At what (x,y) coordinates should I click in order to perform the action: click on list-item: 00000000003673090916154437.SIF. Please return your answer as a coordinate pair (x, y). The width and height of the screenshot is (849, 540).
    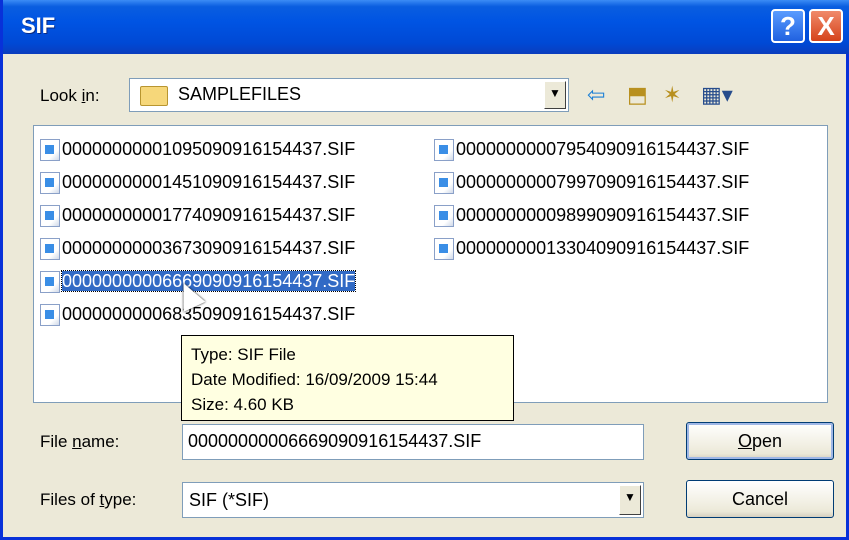
    Looking at the image, I should click on (197, 248).